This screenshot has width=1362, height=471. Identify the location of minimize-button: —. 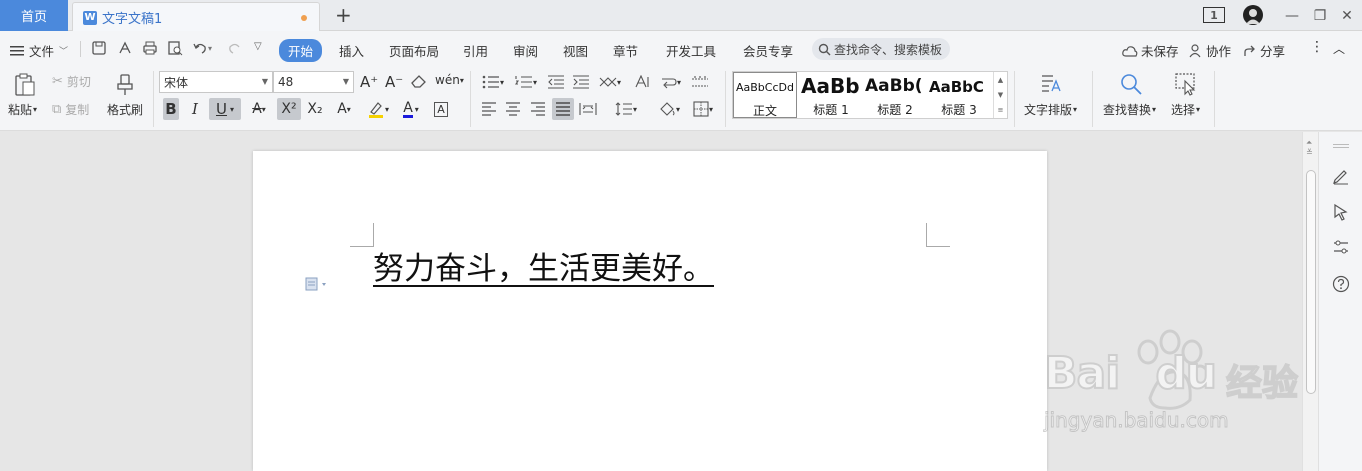
(1292, 16).